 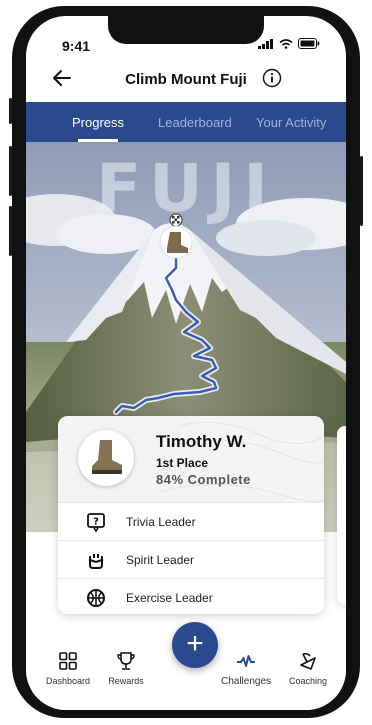 What do you see at coordinates (246, 661) in the screenshot?
I see `pulse-icon` at bounding box center [246, 661].